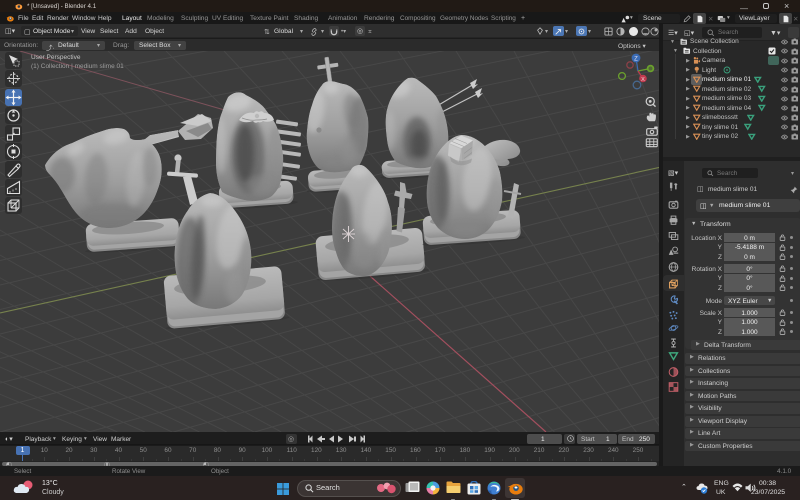 The image size is (800, 500). Describe the element at coordinates (636, 60) in the screenshot. I see `svg-text: Z` at that location.